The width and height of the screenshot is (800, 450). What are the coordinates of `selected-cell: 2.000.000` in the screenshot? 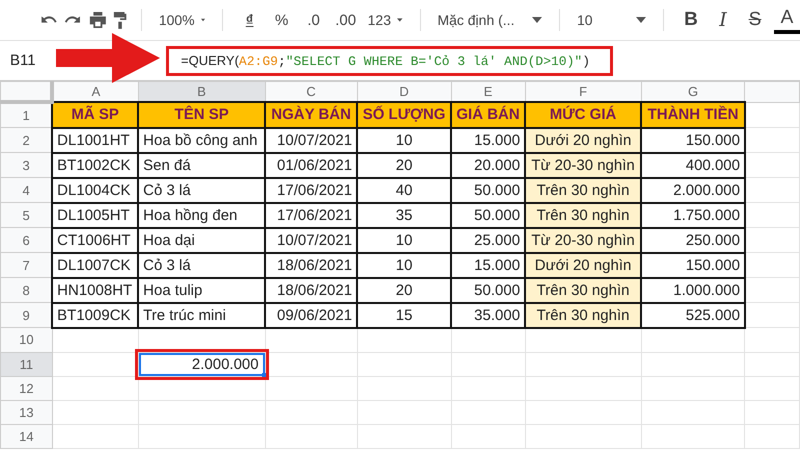 It's located at (201, 364).